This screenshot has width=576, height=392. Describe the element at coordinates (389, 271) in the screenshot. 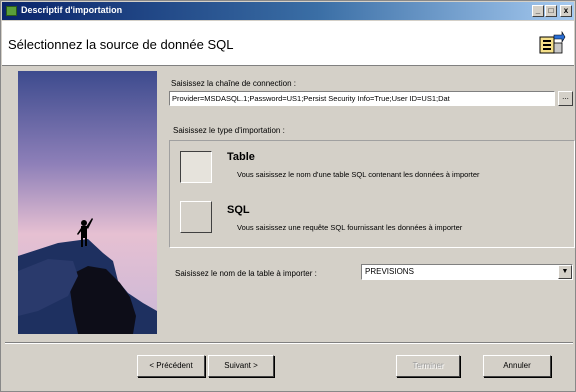

I see `table-name-value: PREVISIONS` at that location.